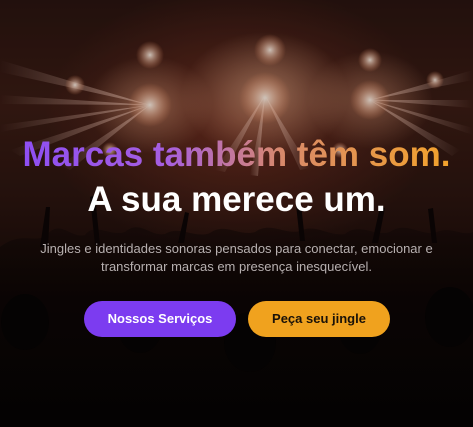  I want to click on headline-white: A sua merece um., so click(236, 199).